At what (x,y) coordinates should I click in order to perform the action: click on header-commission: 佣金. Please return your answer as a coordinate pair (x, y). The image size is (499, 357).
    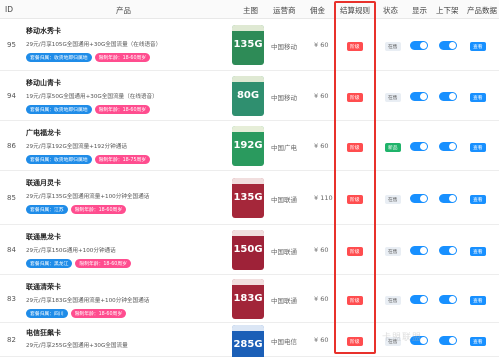
    Looking at the image, I should click on (317, 10).